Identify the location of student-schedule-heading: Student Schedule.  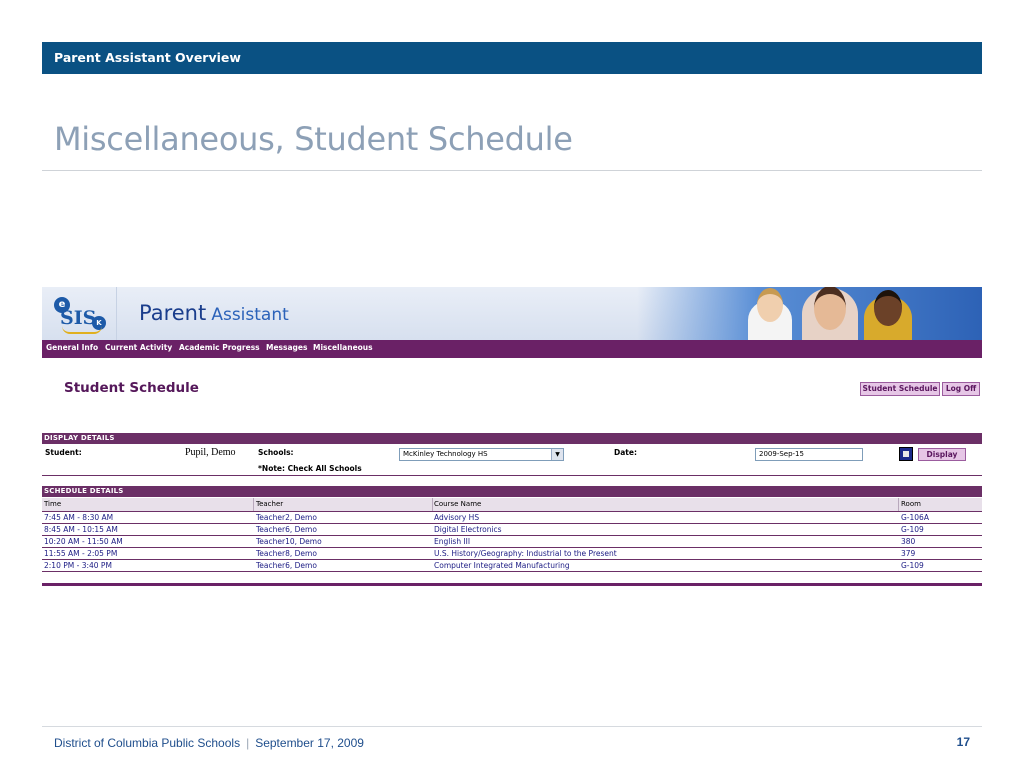
(131, 388).